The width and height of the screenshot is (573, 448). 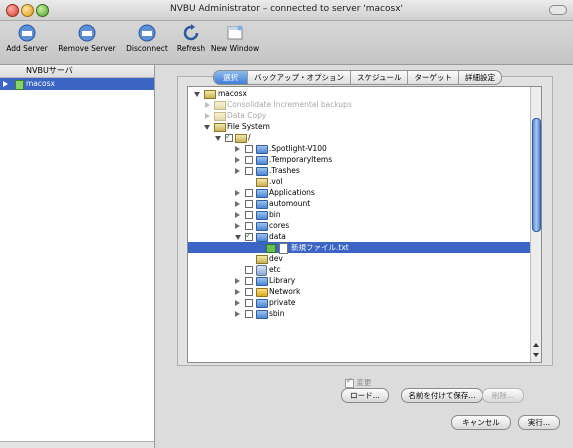 I want to click on tree-row: Network, so click(x=359, y=291).